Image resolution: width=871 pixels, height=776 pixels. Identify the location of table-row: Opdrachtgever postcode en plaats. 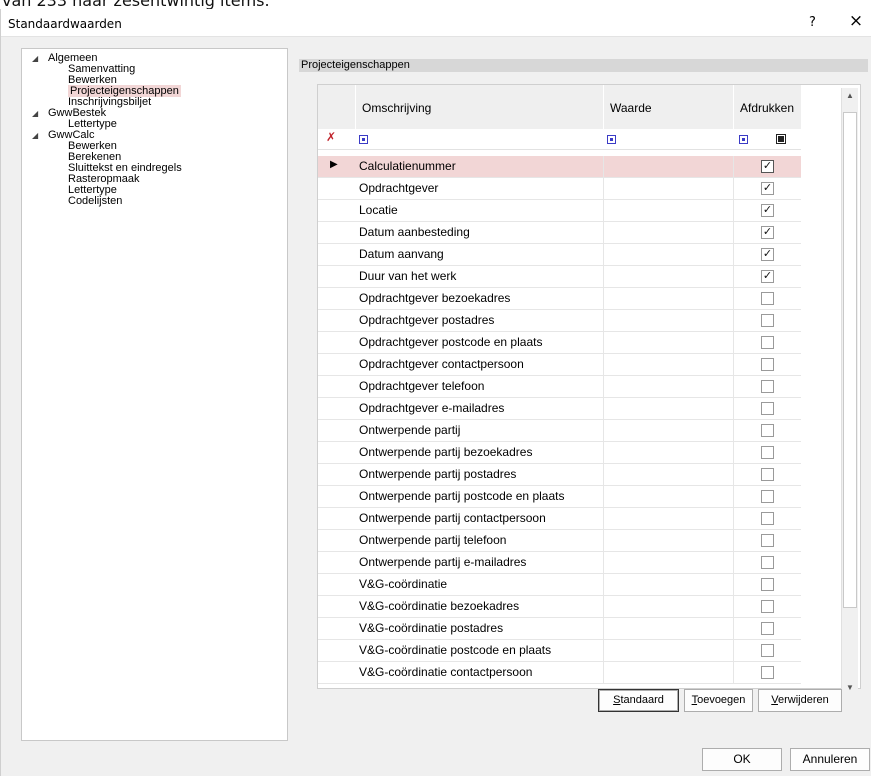
(559, 343).